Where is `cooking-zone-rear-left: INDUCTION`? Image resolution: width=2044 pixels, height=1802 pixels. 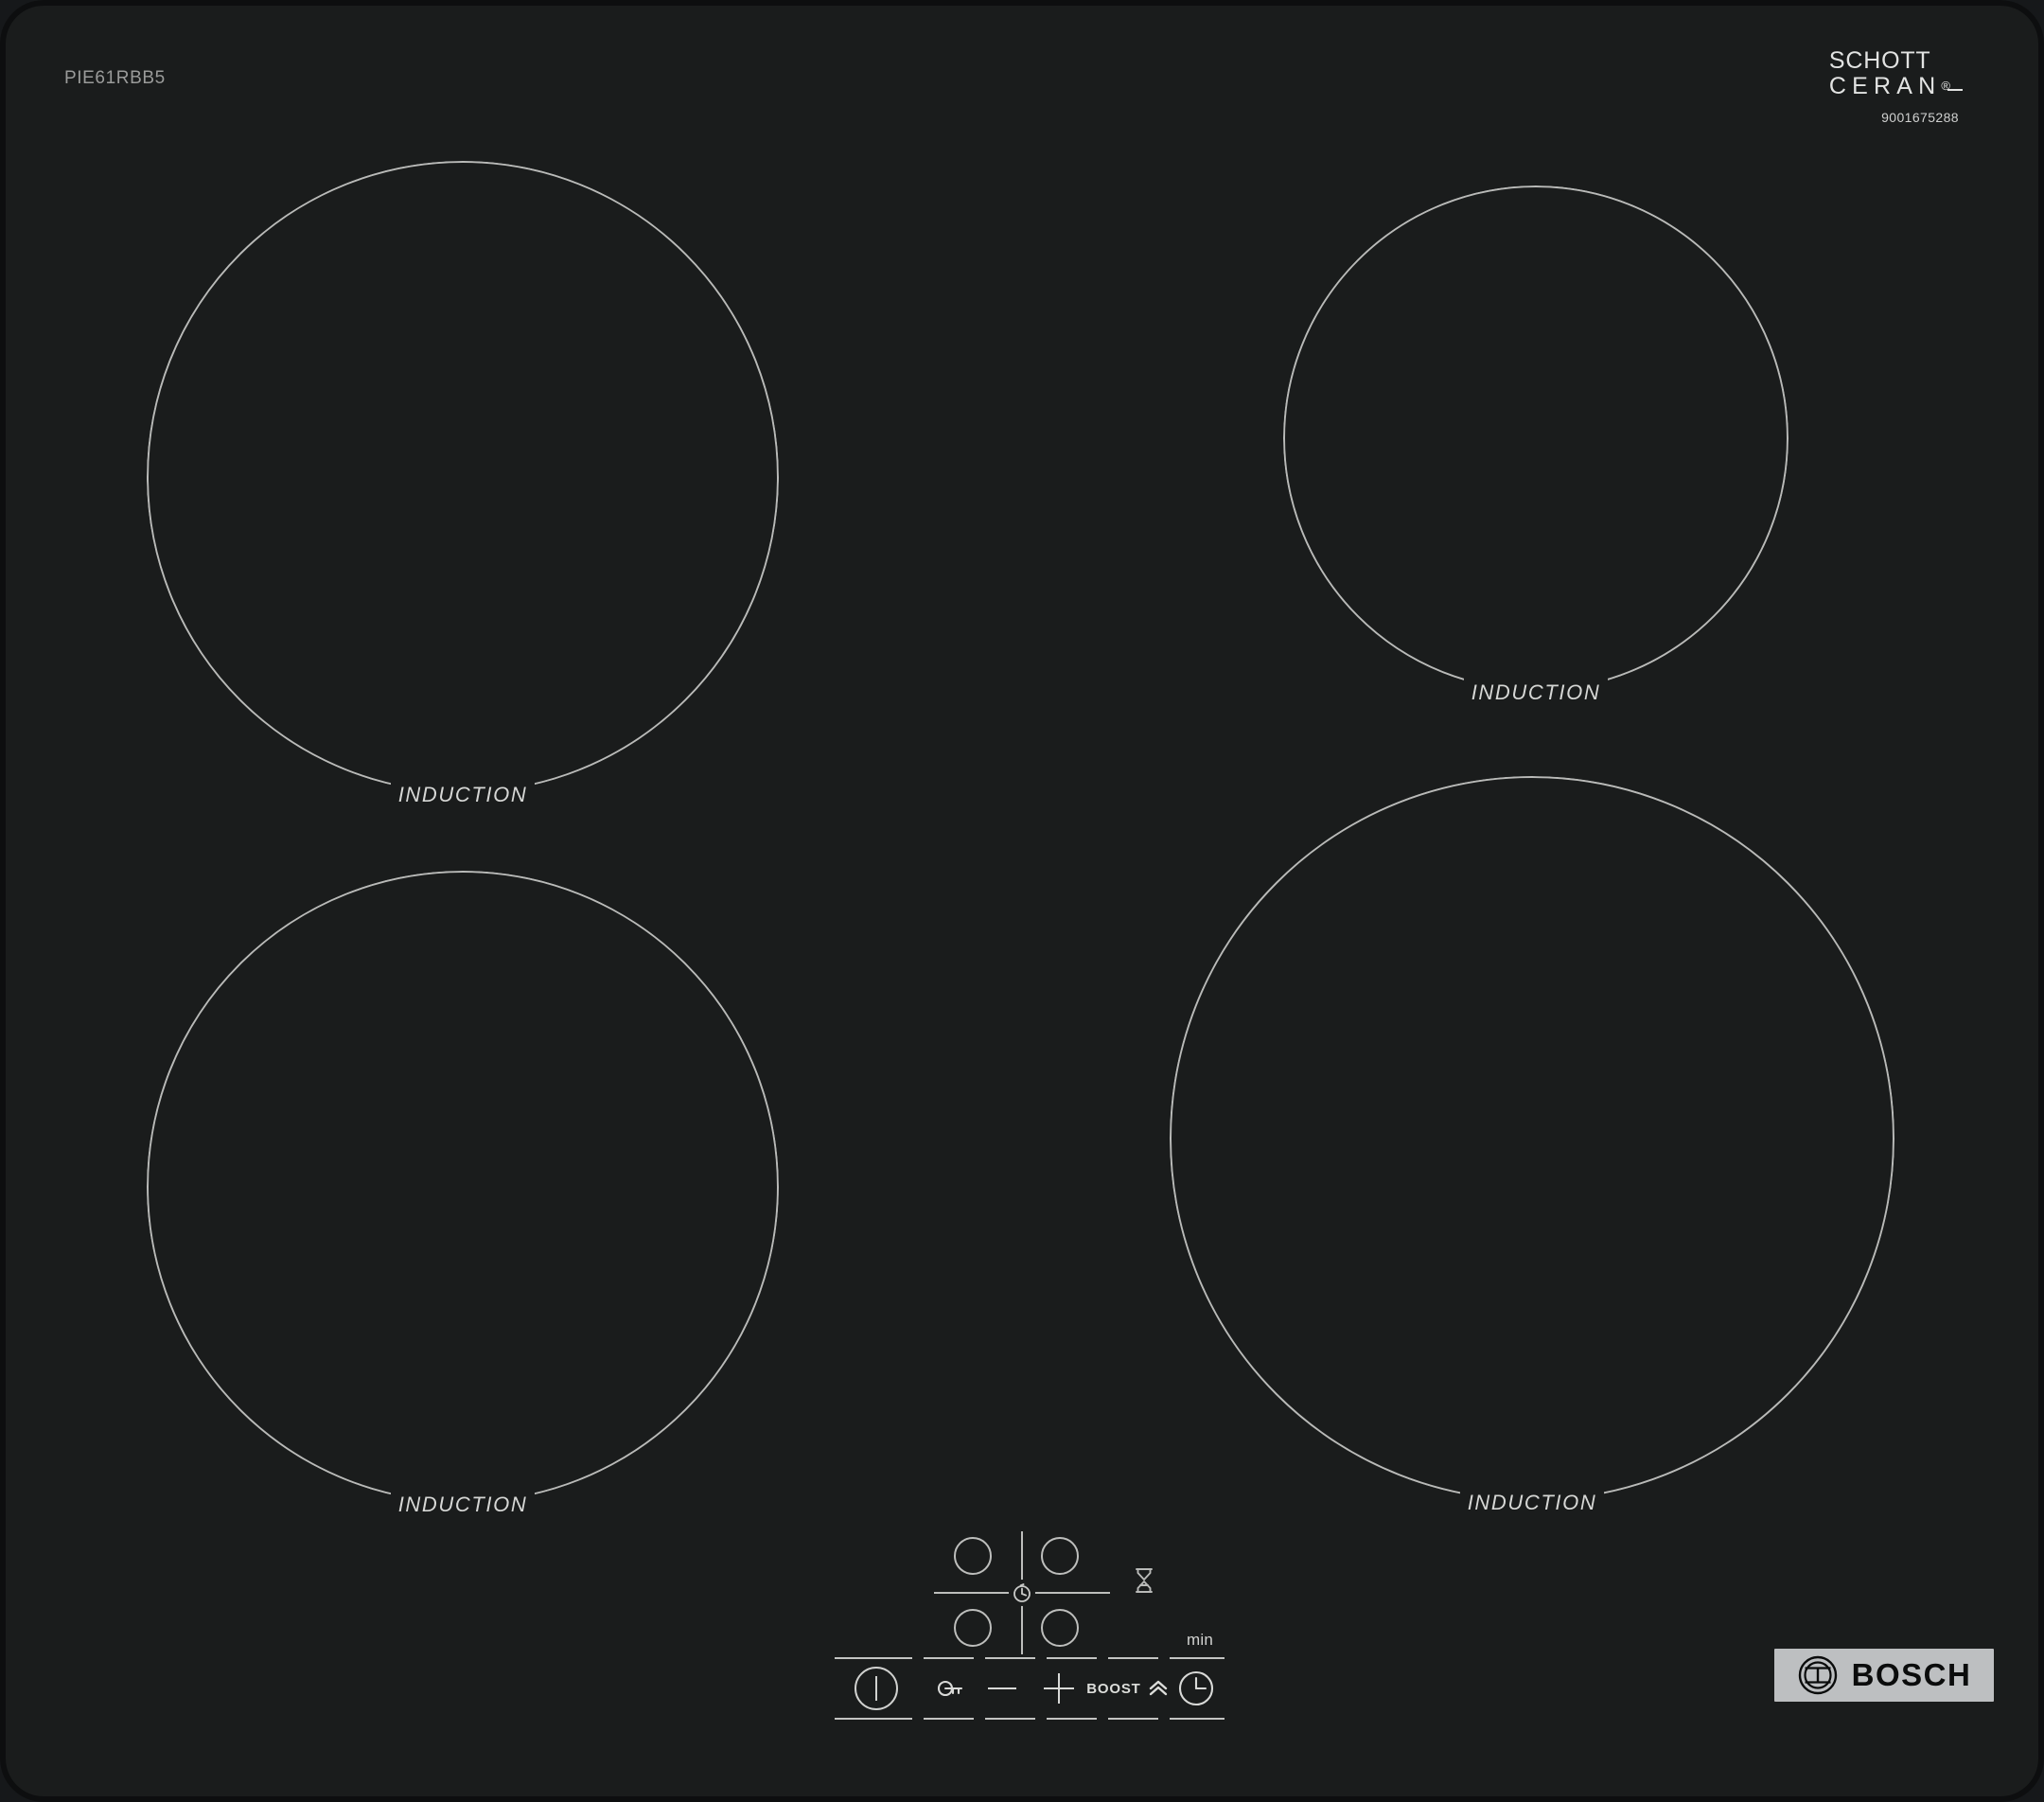
cooking-zone-rear-left: INDUCTION is located at coordinates (463, 1193).